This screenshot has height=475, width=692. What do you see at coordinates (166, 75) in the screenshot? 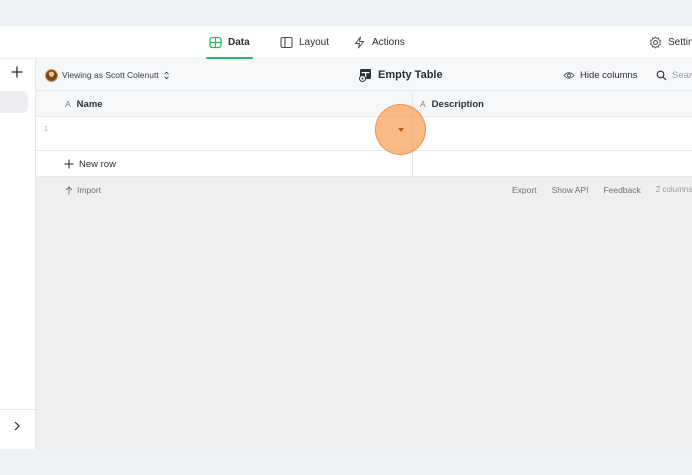
I see `chevron-updown-icon` at bounding box center [166, 75].